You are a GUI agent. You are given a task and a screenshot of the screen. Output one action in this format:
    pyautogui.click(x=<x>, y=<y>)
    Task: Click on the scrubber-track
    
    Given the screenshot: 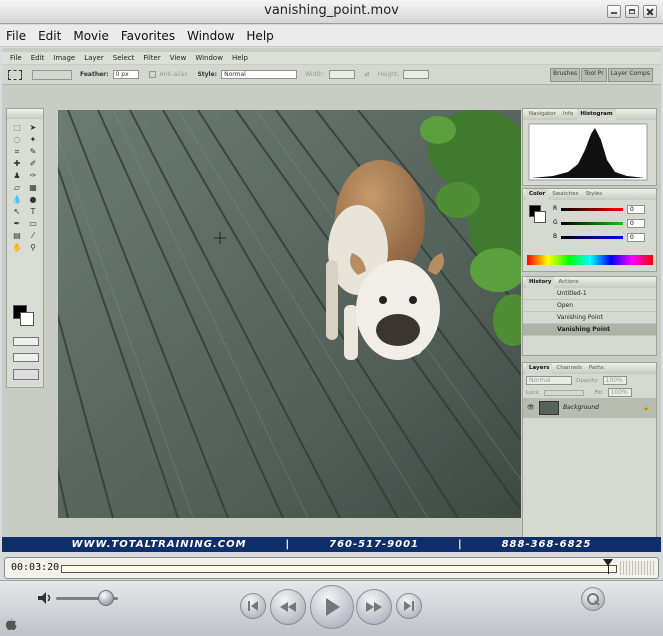 What is the action you would take?
    pyautogui.click(x=339, y=569)
    